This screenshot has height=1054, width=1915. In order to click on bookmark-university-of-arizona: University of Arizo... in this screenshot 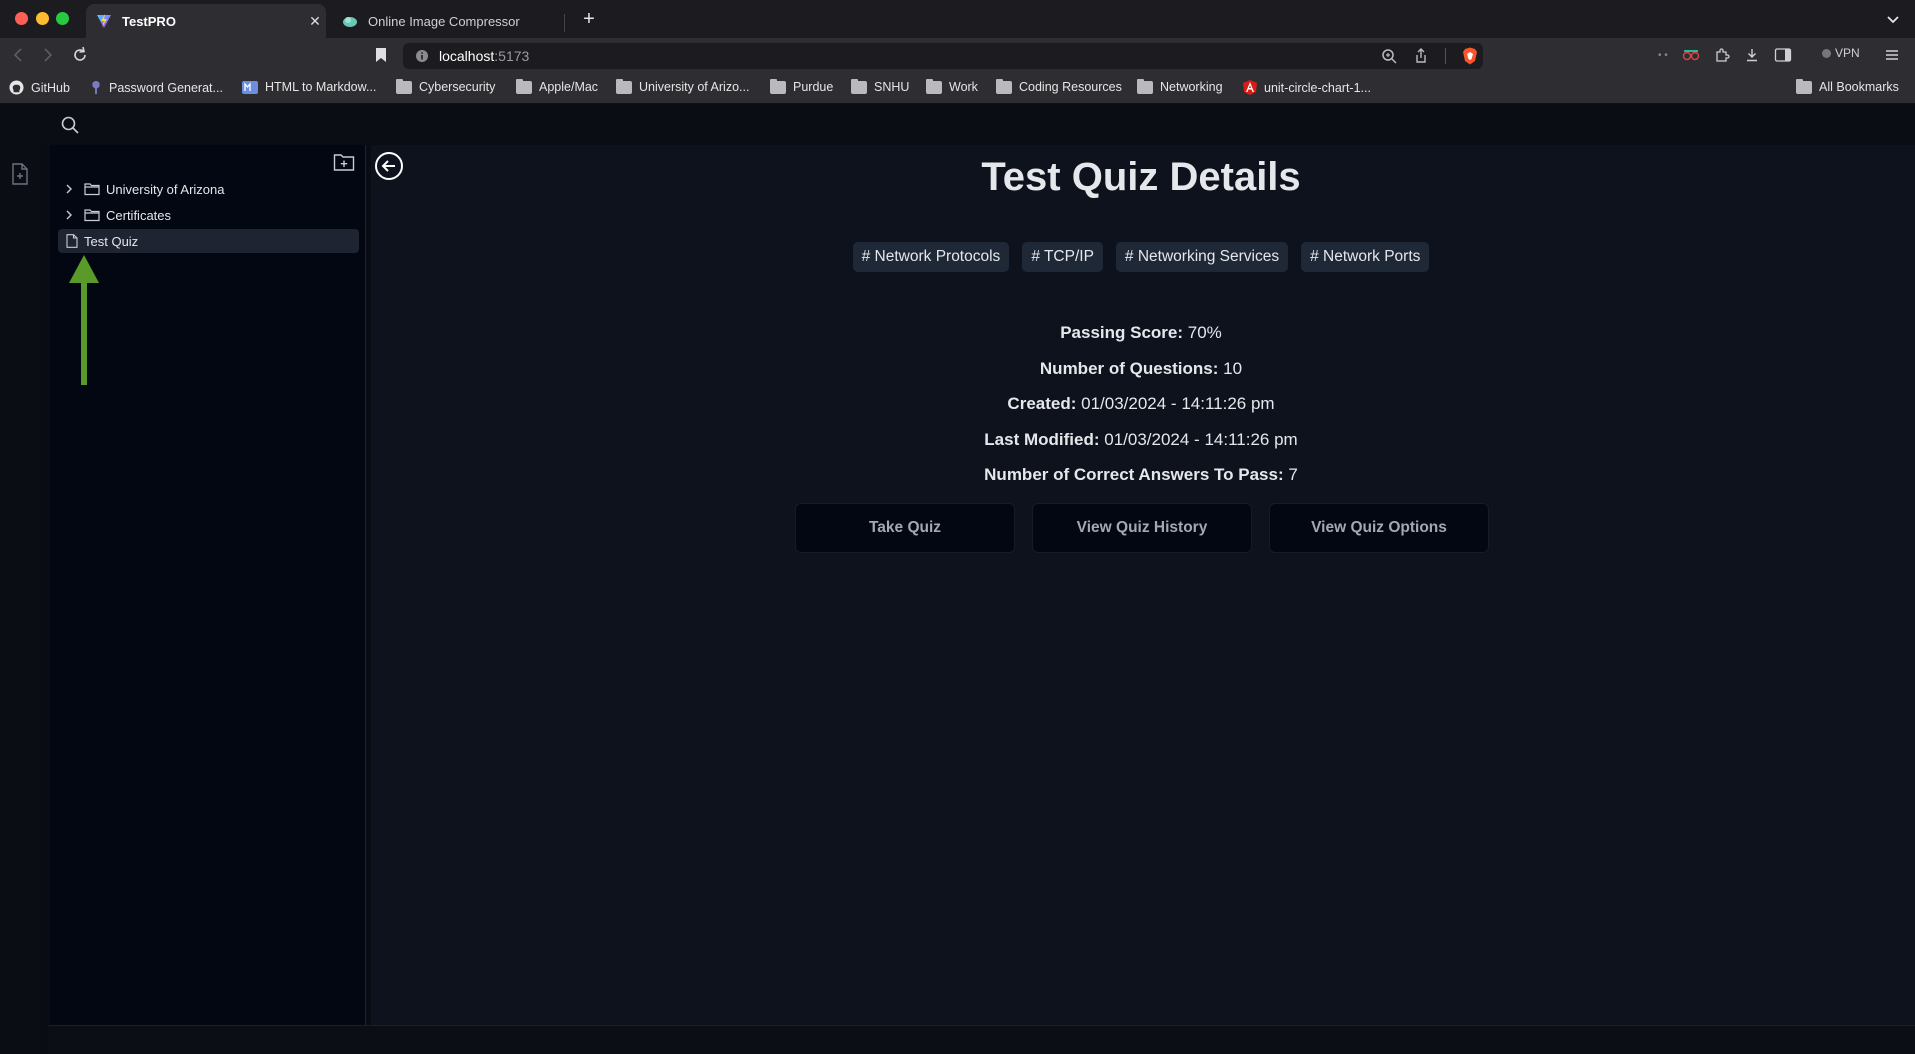, I will do `click(683, 86)`.